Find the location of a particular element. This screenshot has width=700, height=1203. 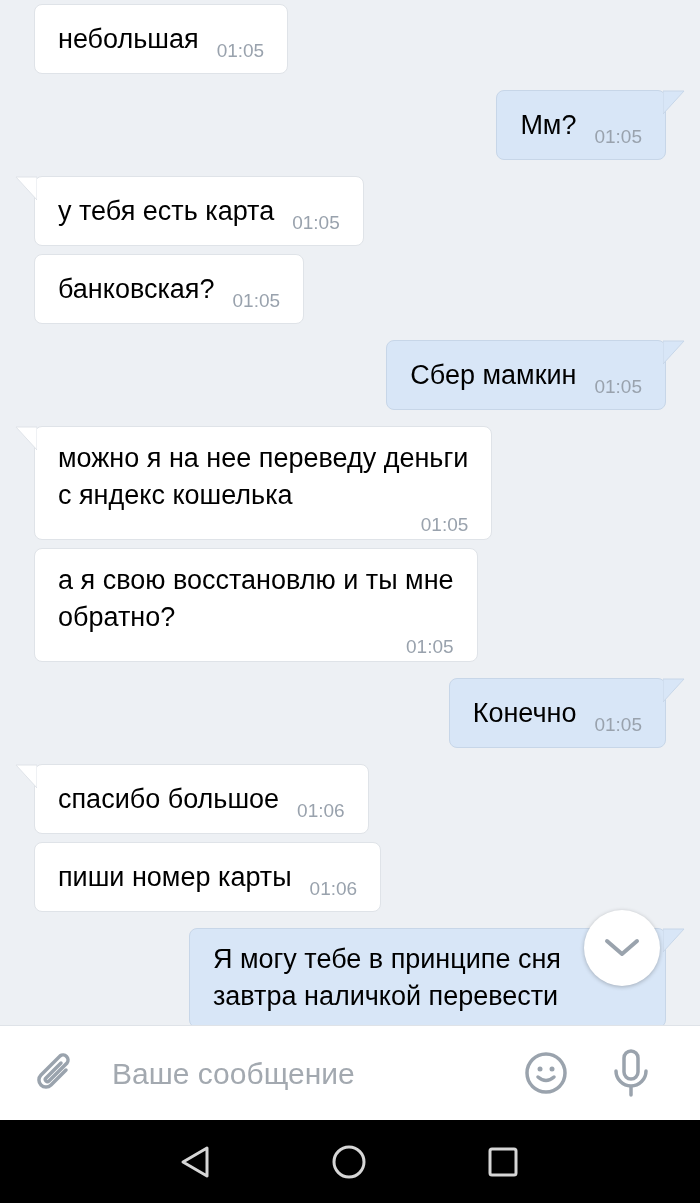

message-text: Мм? is located at coordinates (548, 125).